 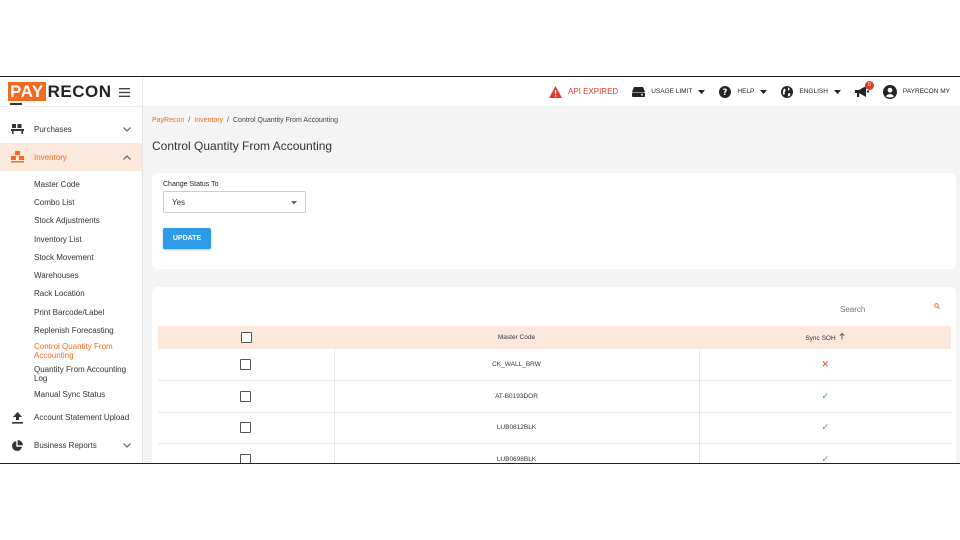 I want to click on sync-soh-header-label: Sync SOH, so click(x=820, y=338).